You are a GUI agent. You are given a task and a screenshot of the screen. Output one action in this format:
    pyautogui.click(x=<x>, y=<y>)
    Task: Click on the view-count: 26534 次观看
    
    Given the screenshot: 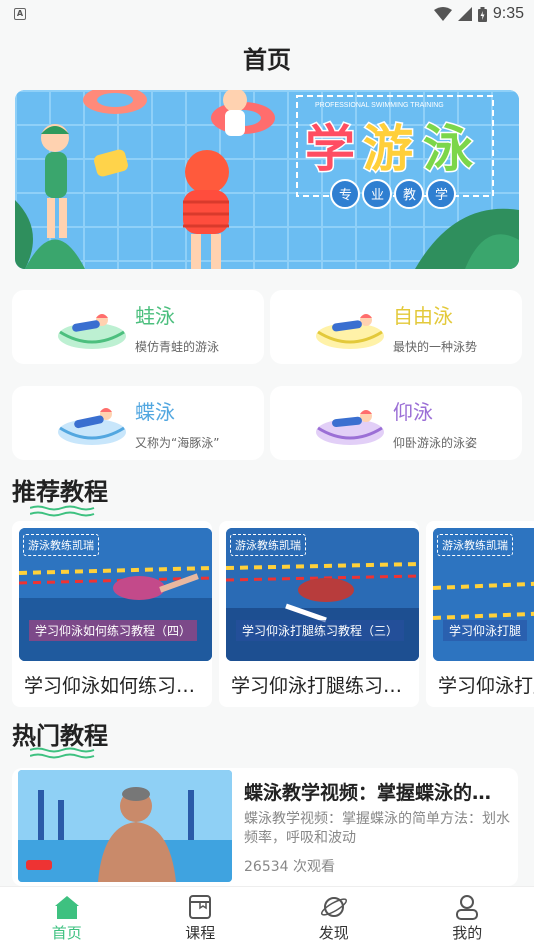 What is the action you would take?
    pyautogui.click(x=289, y=867)
    